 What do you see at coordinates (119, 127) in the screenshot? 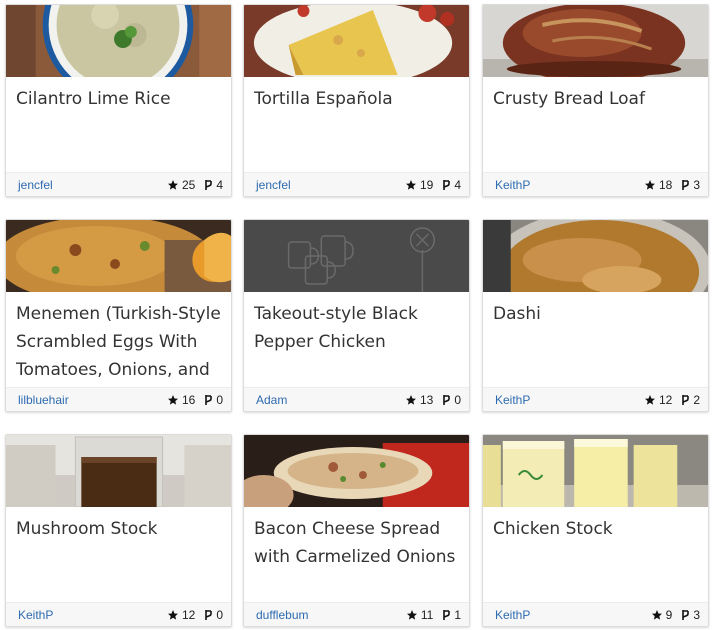
I see `recipe-title: Cilantro Lime Rice` at bounding box center [119, 127].